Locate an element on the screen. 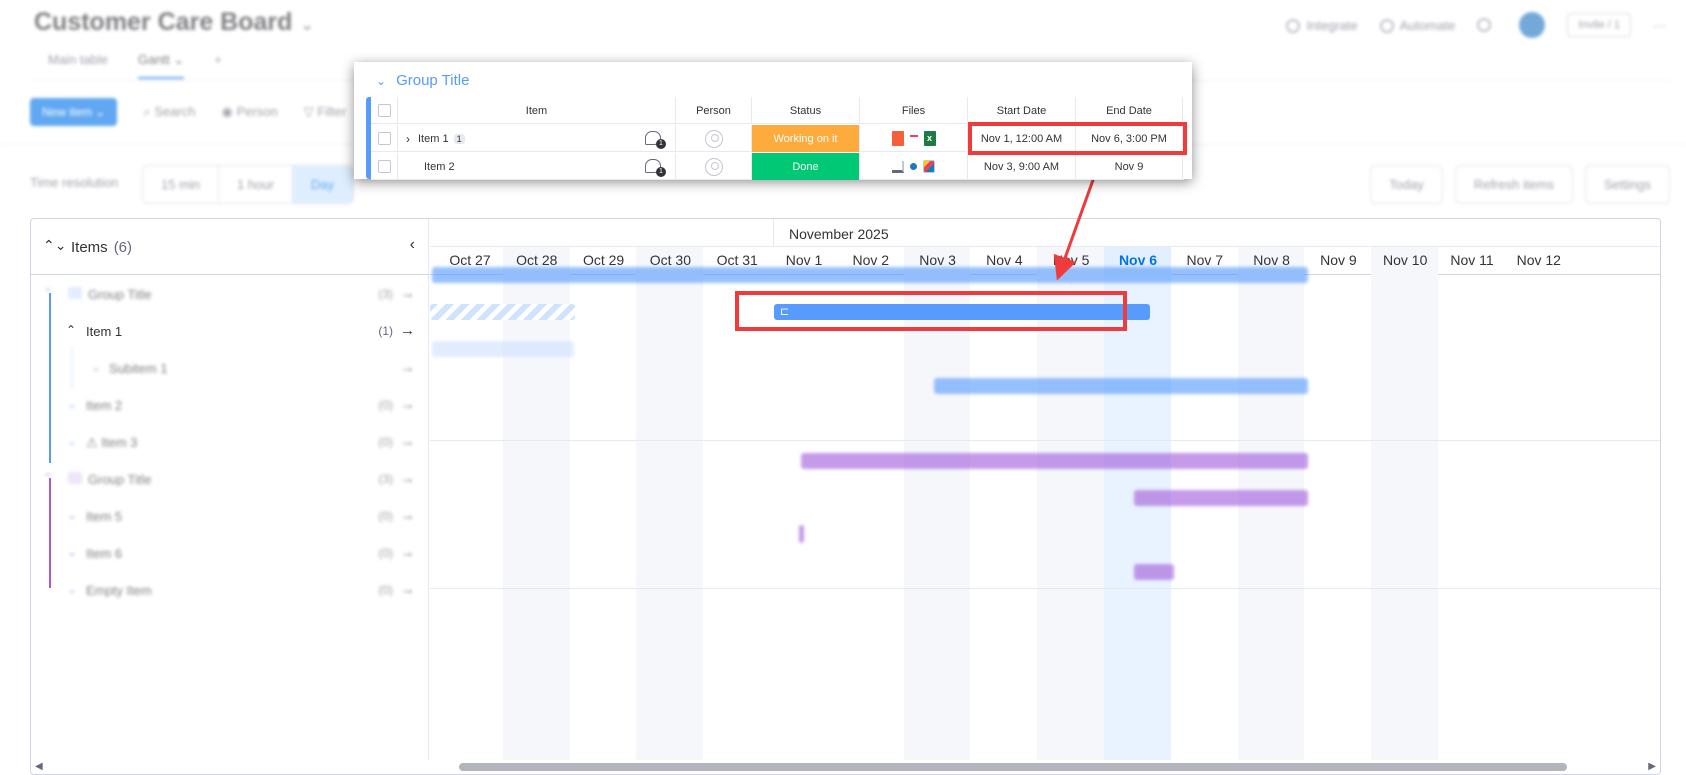  pdf-file-icon is located at coordinates (897, 138).